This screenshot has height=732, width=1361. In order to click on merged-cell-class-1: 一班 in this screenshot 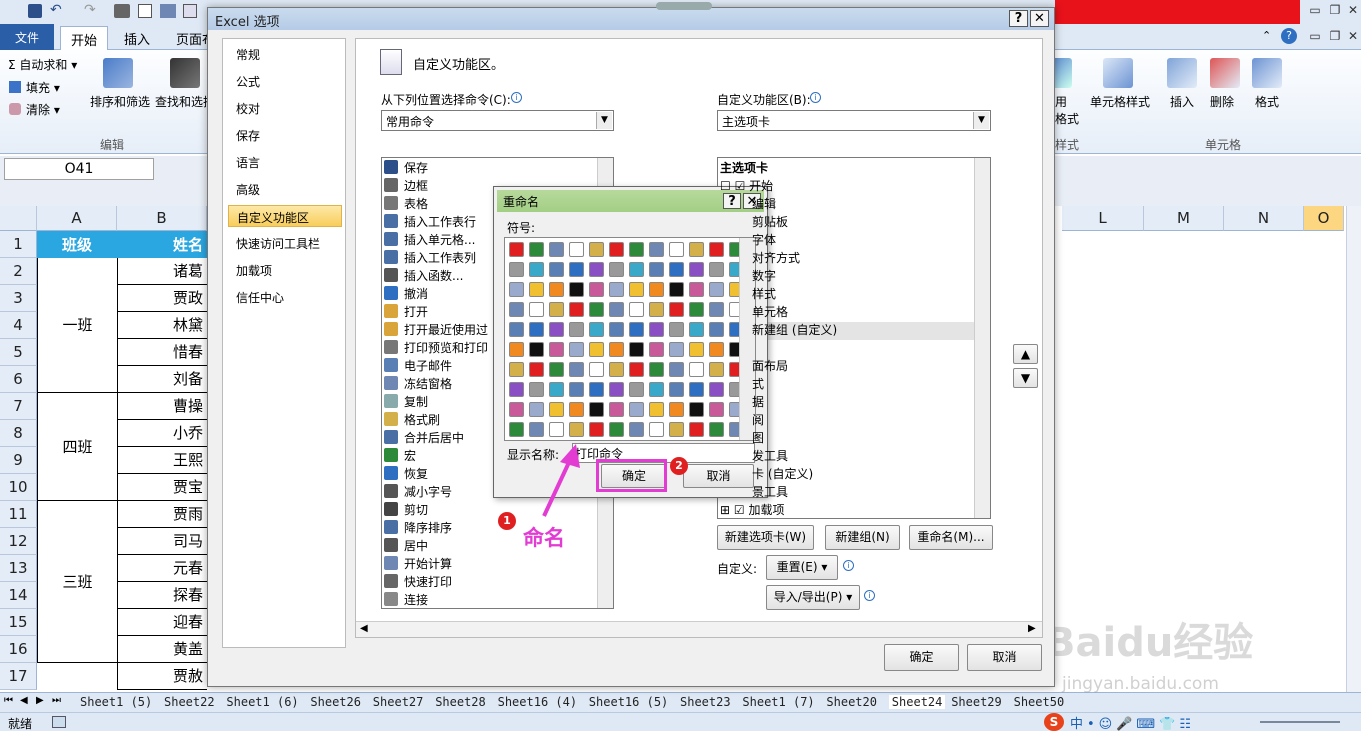, I will do `click(77, 325)`.